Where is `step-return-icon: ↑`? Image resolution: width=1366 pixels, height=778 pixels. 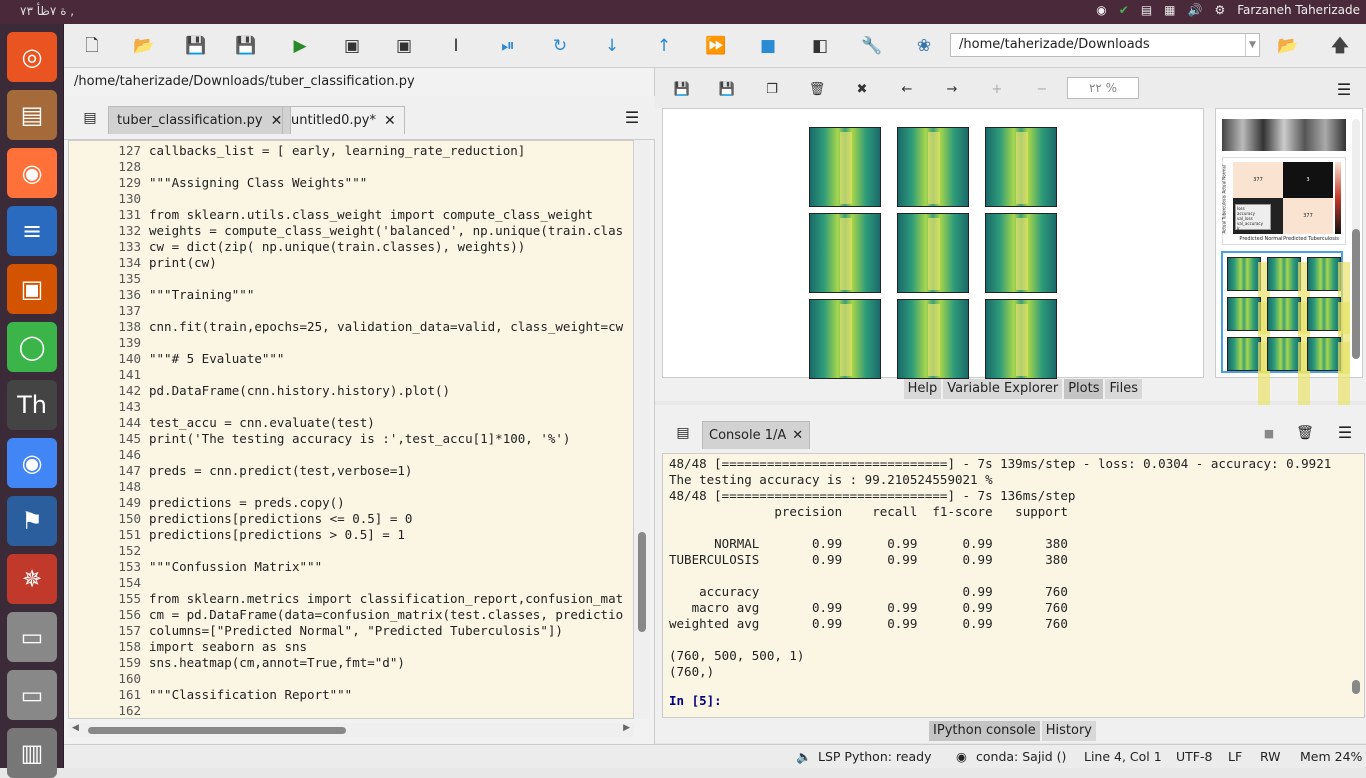
step-return-icon: ↑ is located at coordinates (664, 46).